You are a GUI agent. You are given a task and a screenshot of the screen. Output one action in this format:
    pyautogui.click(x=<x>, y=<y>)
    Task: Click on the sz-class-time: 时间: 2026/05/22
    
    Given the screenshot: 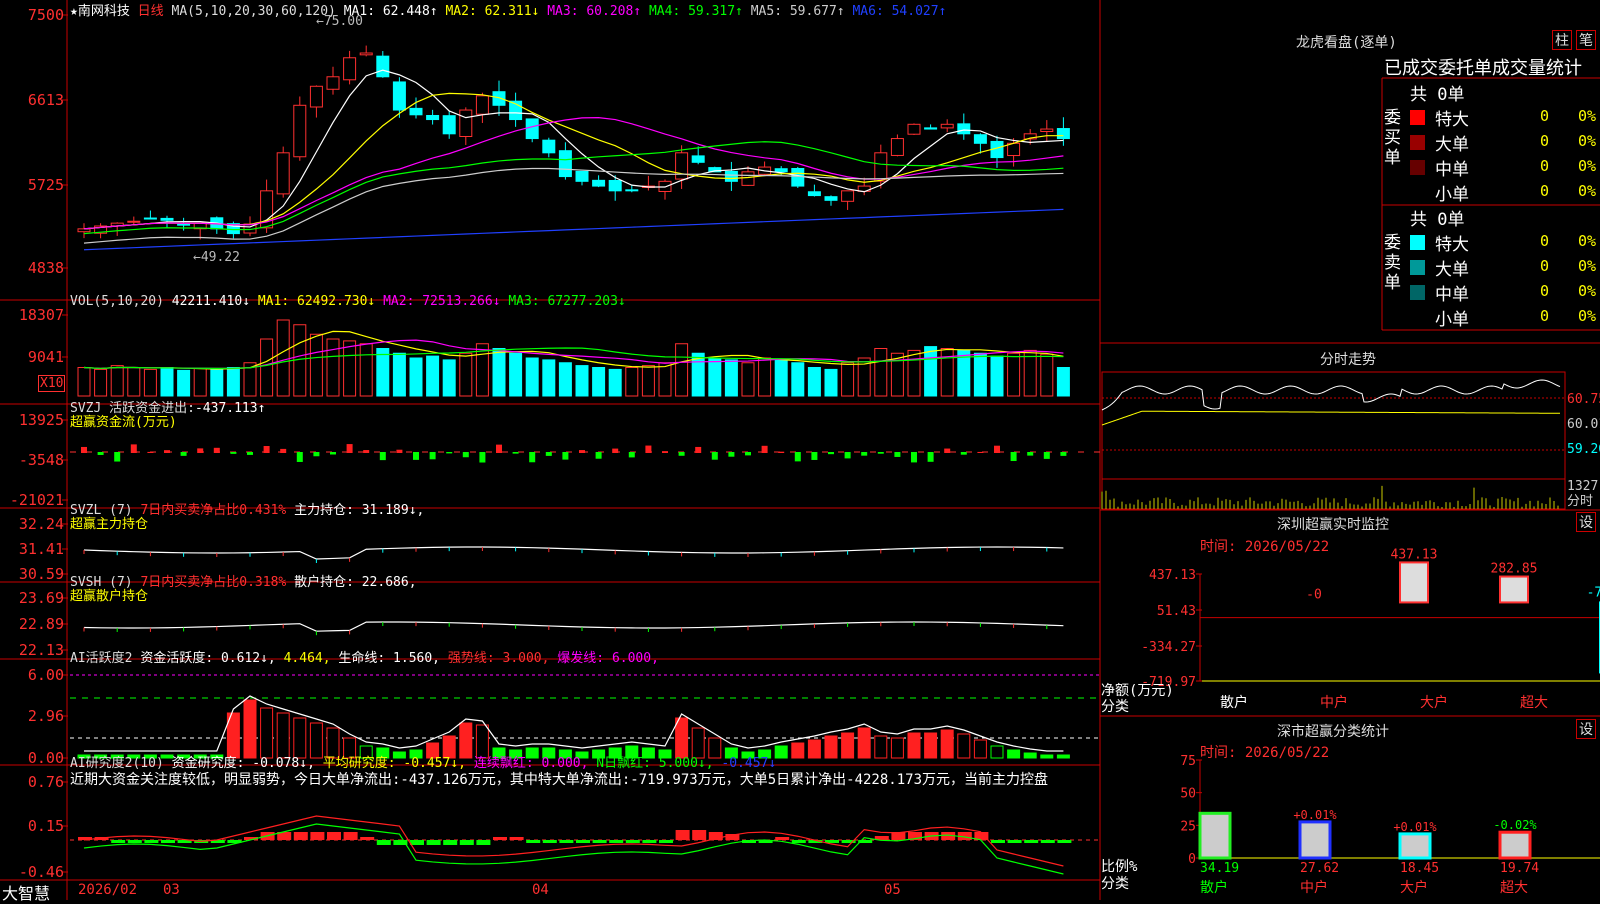 What is the action you would take?
    pyautogui.click(x=1265, y=753)
    